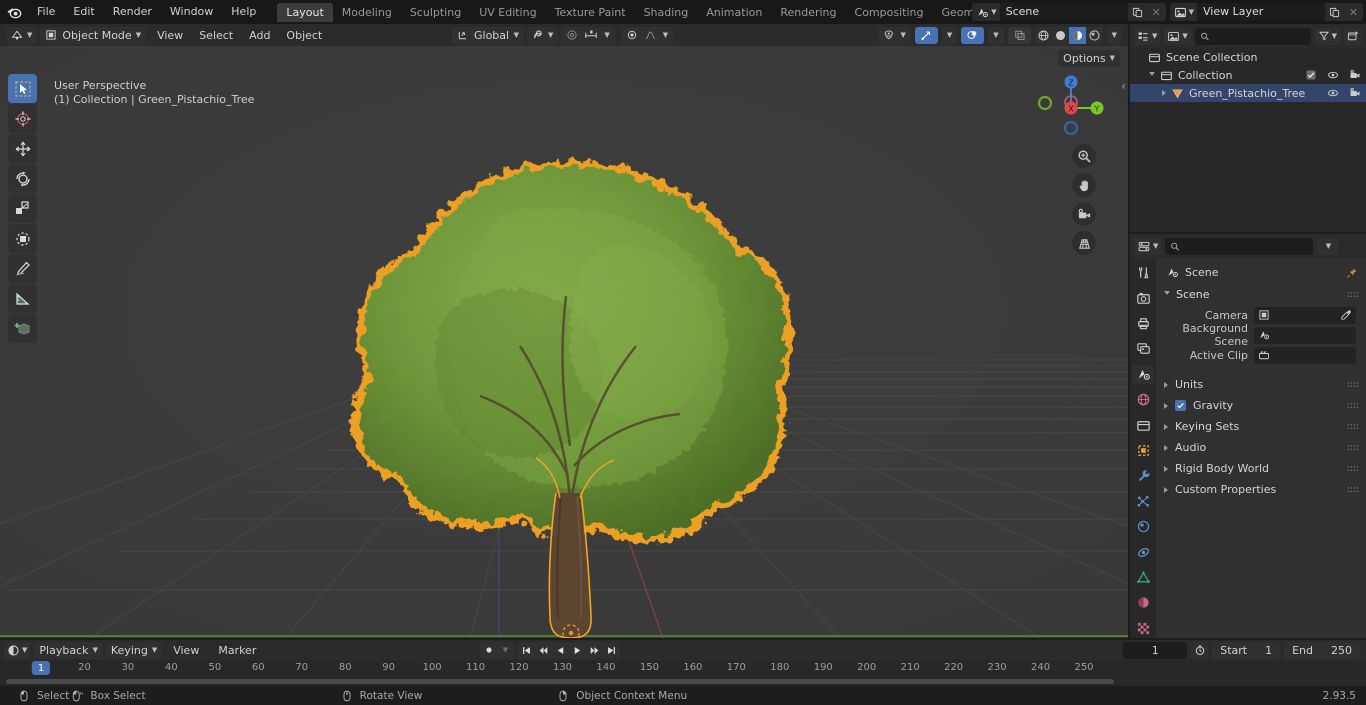 The width and height of the screenshot is (1366, 705). What do you see at coordinates (1143, 424) in the screenshot?
I see `properties-tab-collection` at bounding box center [1143, 424].